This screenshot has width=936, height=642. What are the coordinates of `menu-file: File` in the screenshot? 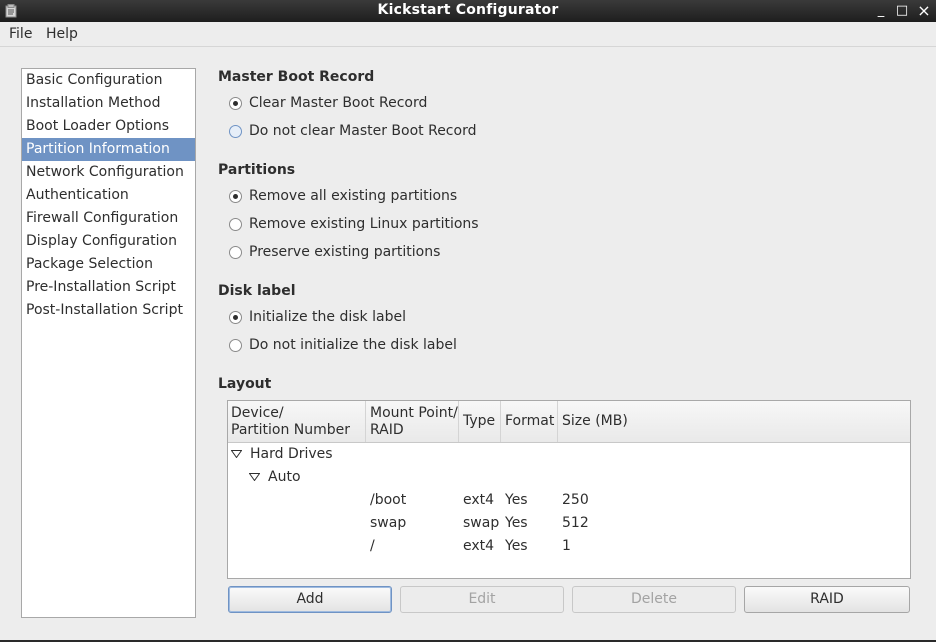 It's located at (20, 34).